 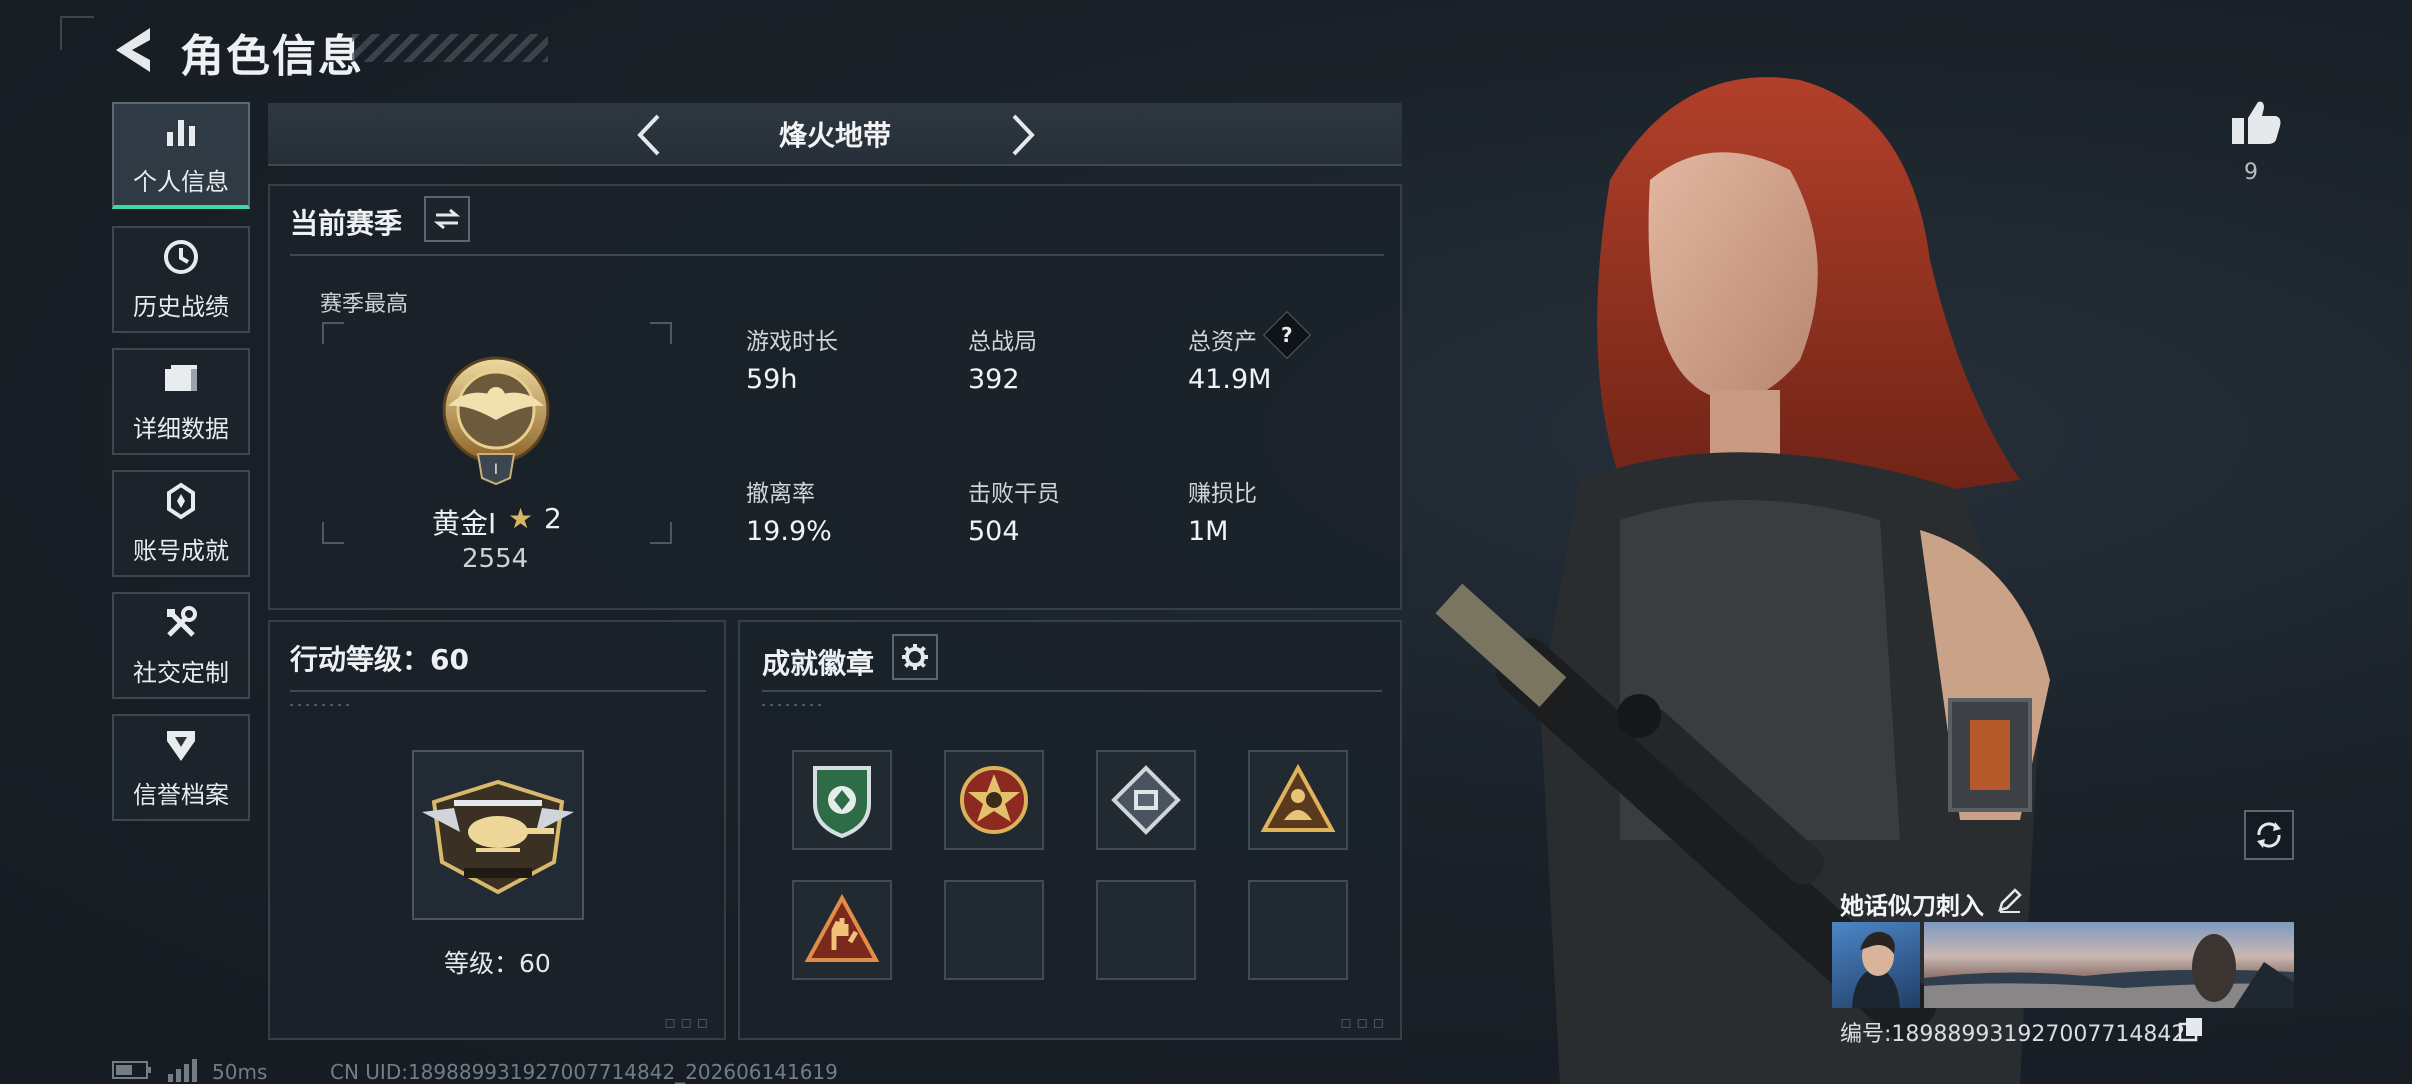 What do you see at coordinates (364, 304) in the screenshot?
I see `season-best-label: 赛季最高` at bounding box center [364, 304].